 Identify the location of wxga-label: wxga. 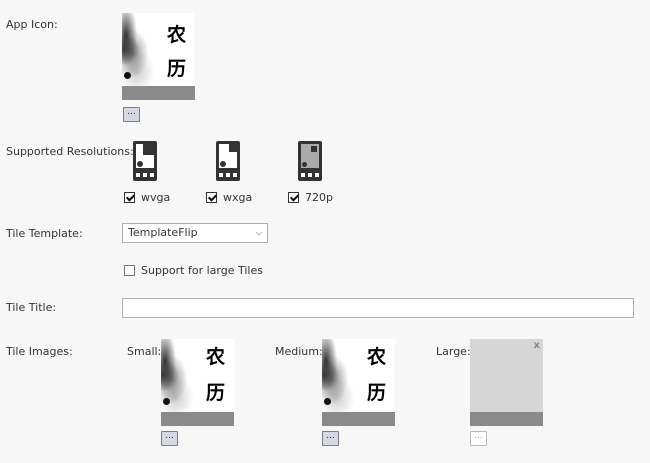
(238, 197).